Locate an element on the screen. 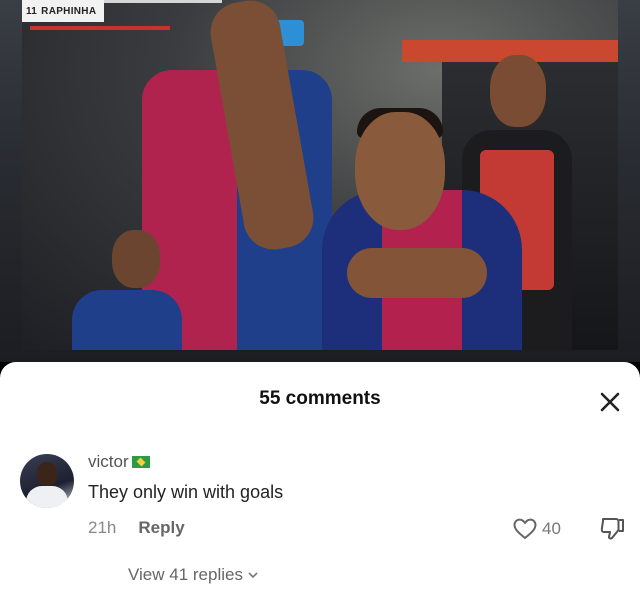 This screenshot has height=597, width=640. comment-username: victor is located at coordinates (119, 462).